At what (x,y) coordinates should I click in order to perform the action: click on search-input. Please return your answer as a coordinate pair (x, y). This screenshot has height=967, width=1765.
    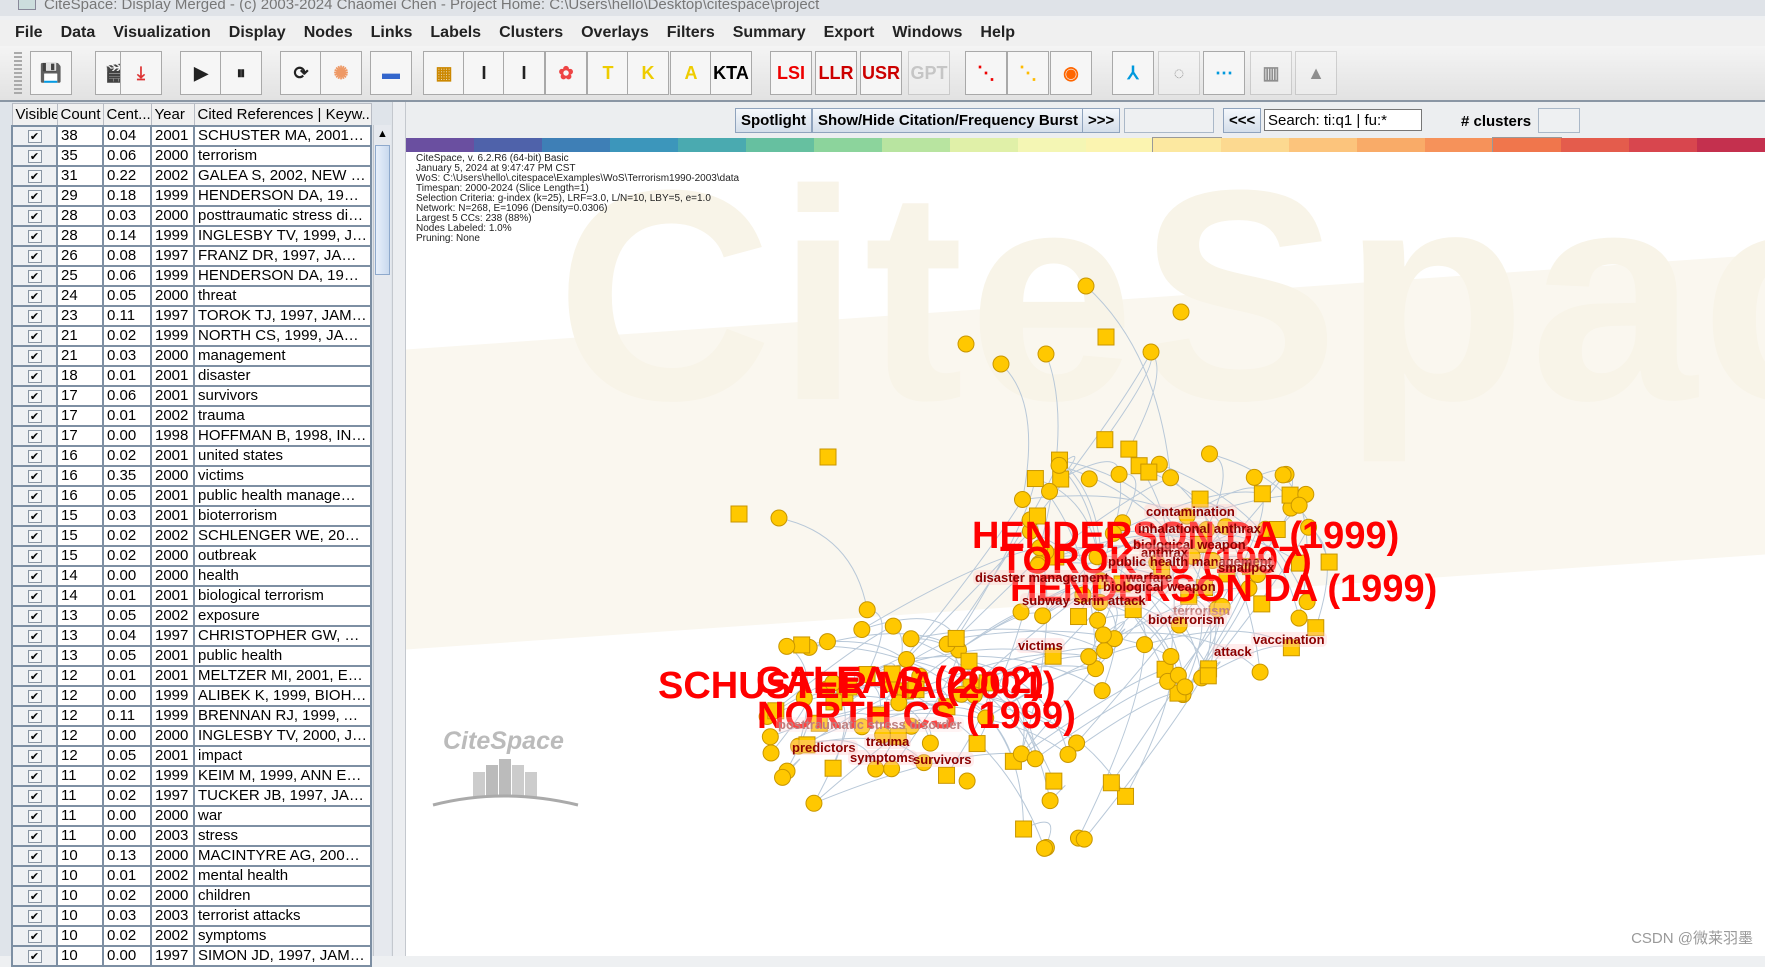
    Looking at the image, I should click on (1343, 120).